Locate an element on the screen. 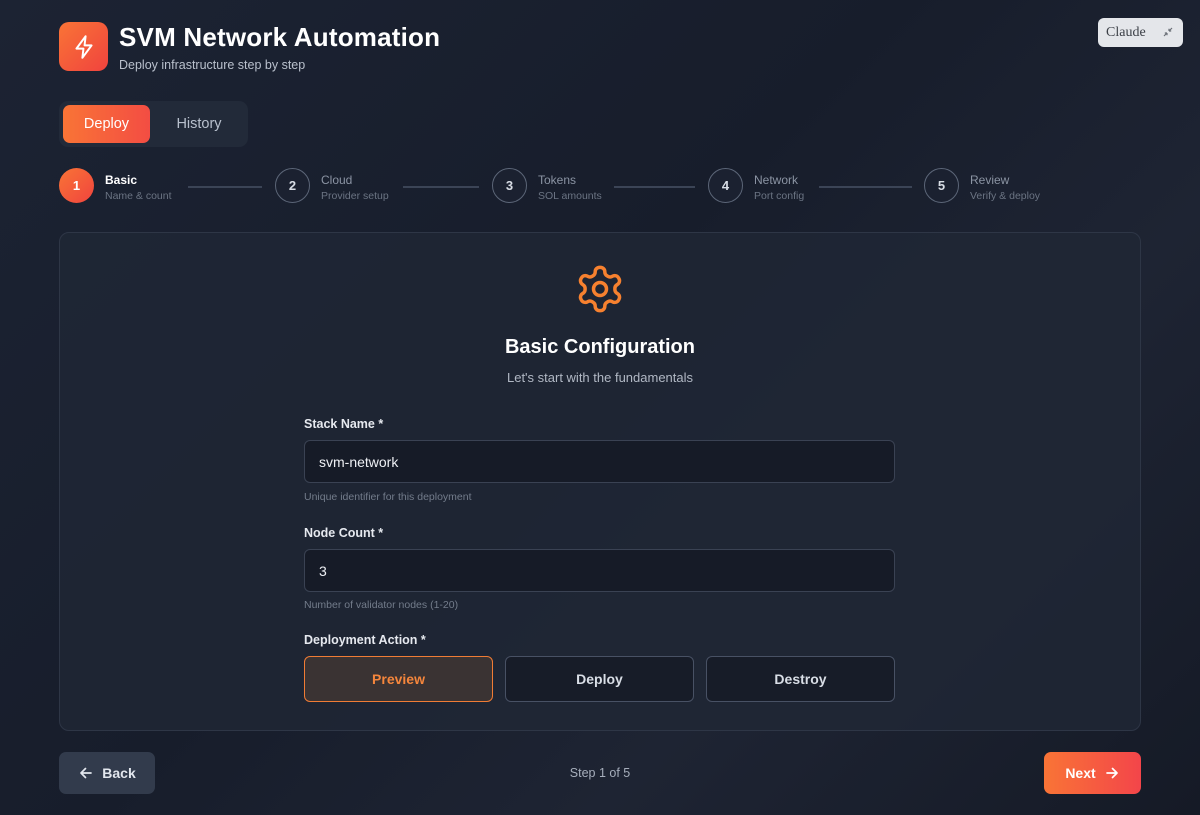  step-1-subtitle: Name & count is located at coordinates (138, 196).